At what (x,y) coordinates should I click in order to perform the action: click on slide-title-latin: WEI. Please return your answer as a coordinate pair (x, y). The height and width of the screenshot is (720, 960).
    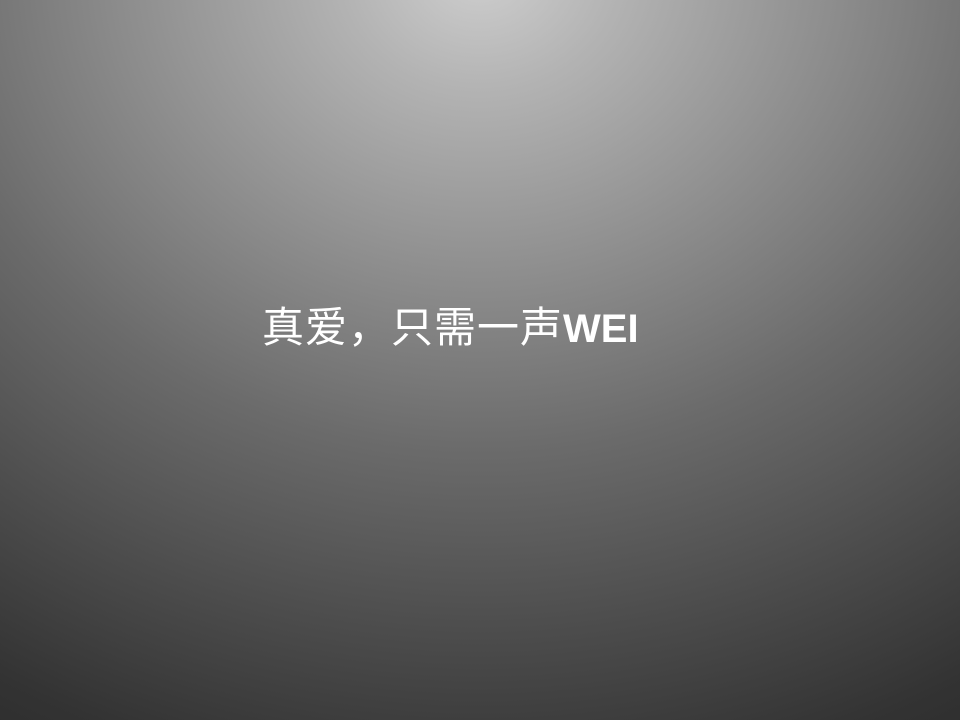
    Looking at the image, I should click on (601, 329).